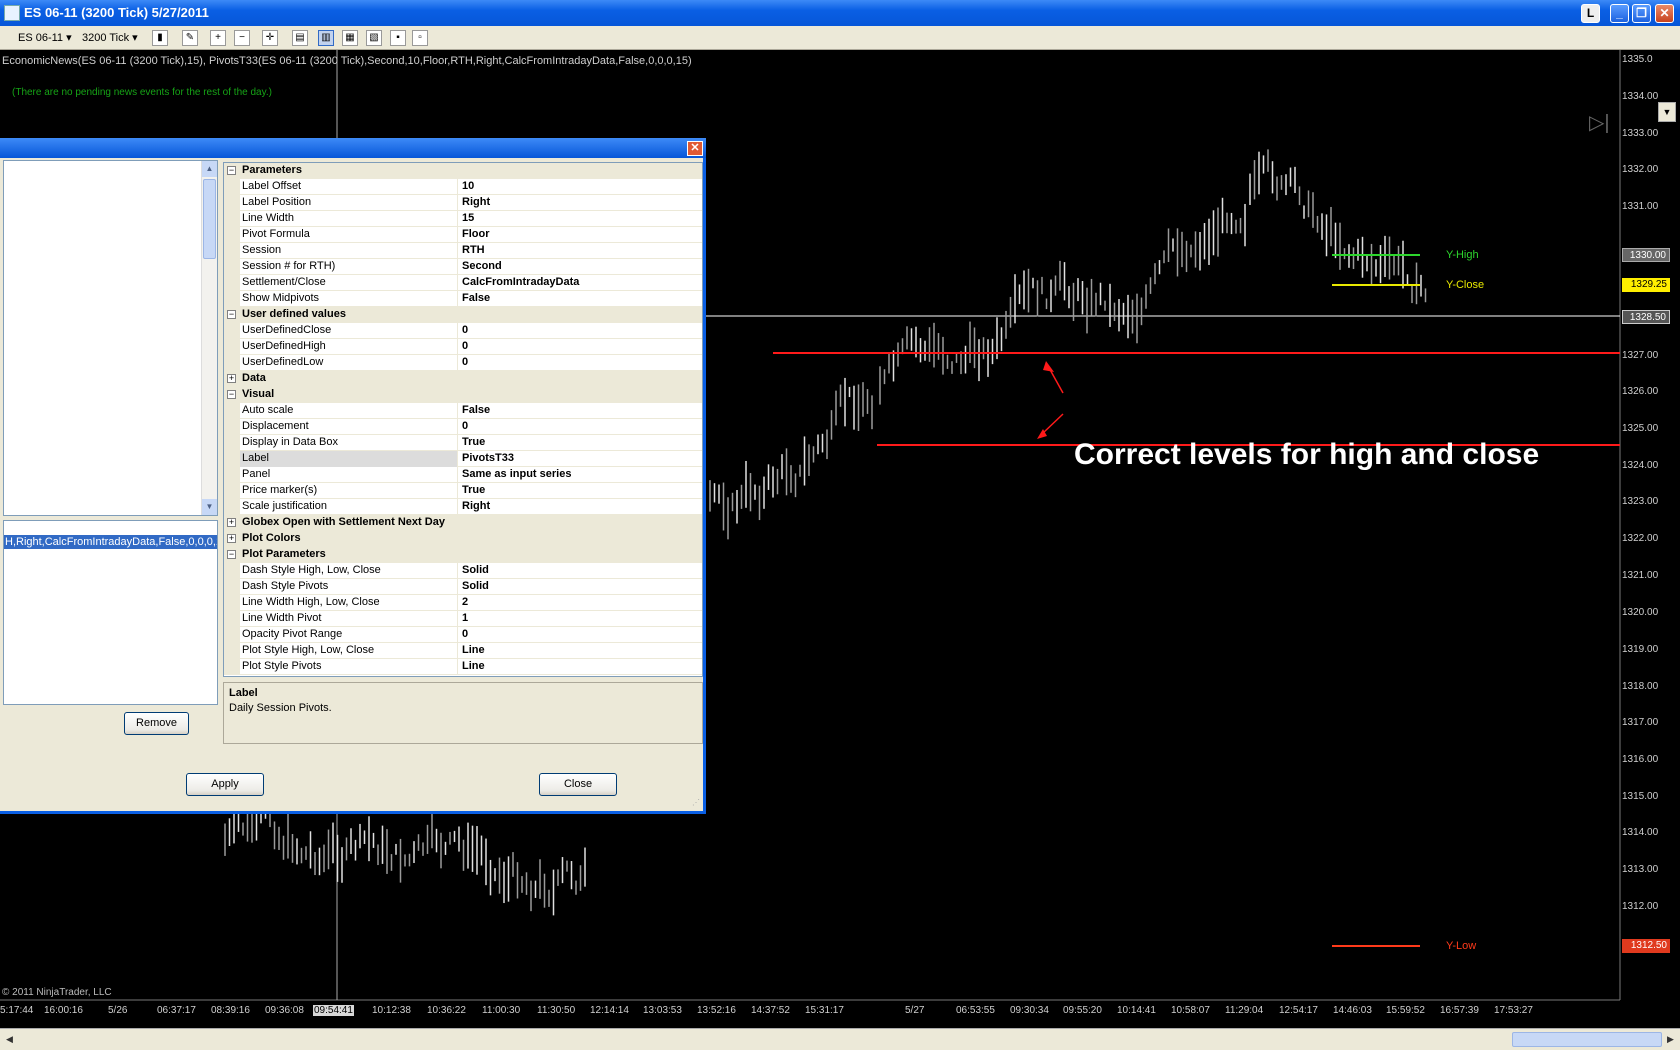  What do you see at coordinates (580, 186) in the screenshot?
I see `property-value: 10` at bounding box center [580, 186].